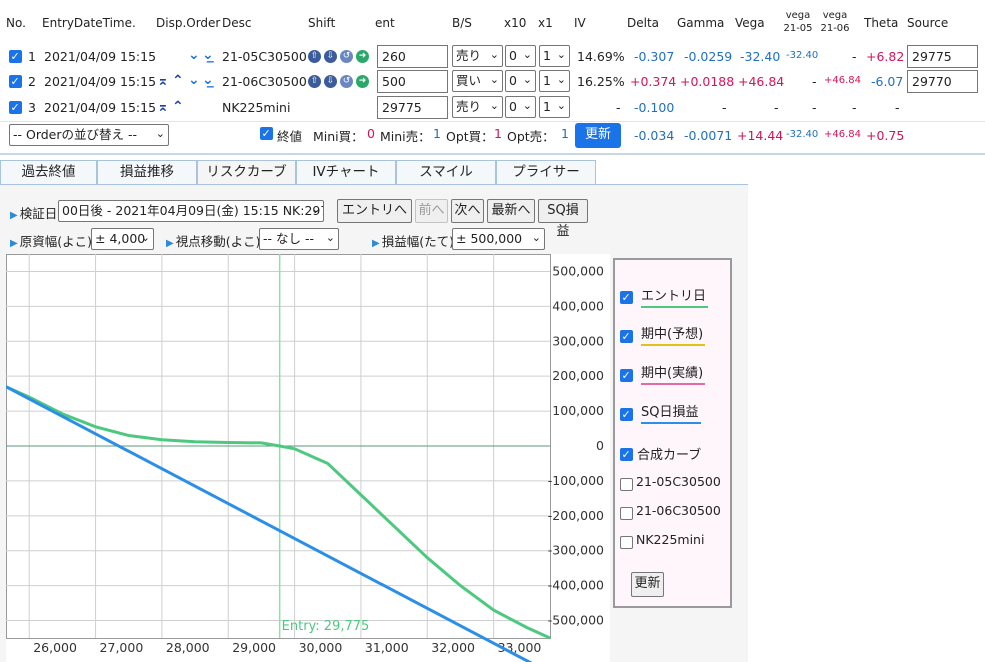 The image size is (985, 662). Describe the element at coordinates (431, 211) in the screenshot. I see `prev-button: 前へ` at that location.